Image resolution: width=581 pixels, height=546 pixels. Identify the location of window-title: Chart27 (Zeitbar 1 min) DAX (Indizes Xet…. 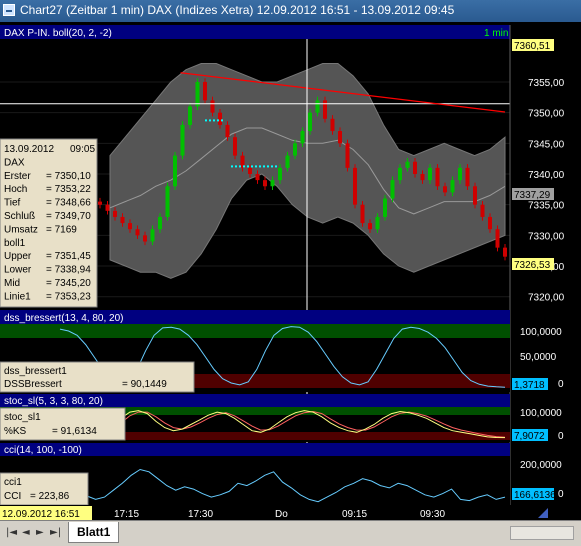
(237, 10).